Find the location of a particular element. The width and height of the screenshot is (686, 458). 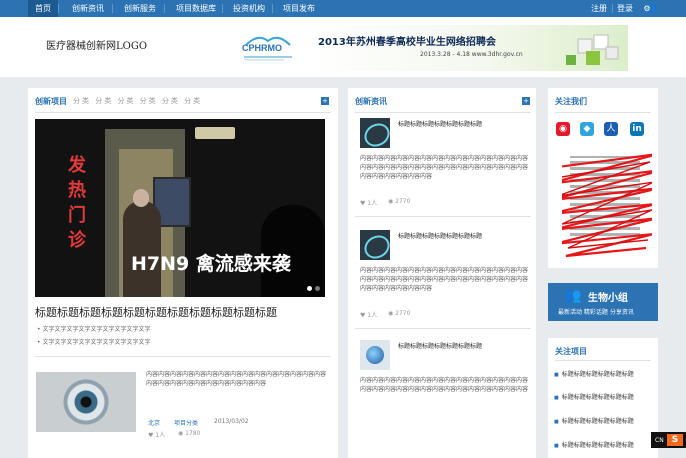

item-likes: ♥ 1人 is located at coordinates (156, 434).